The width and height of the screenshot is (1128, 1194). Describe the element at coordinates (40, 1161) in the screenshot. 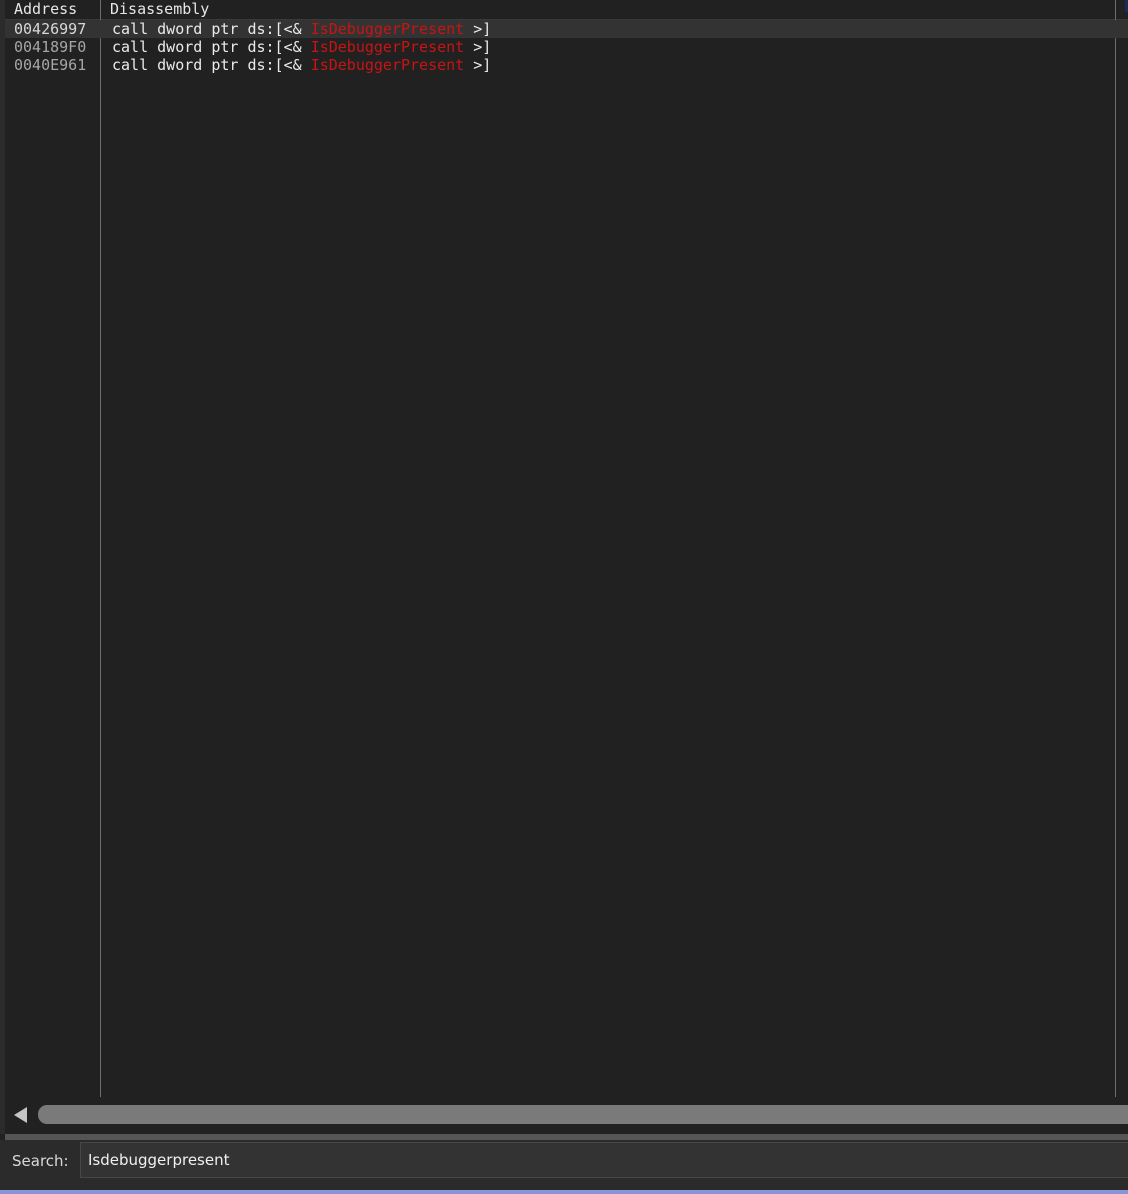

I see `search-label: Search:` at that location.